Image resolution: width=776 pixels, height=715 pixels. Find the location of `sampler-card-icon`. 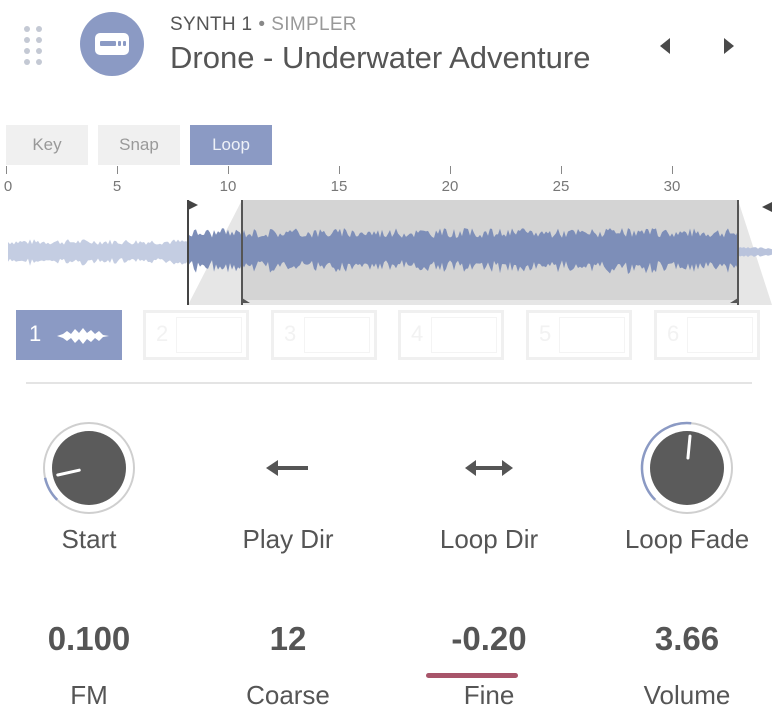

sampler-card-icon is located at coordinates (112, 44).